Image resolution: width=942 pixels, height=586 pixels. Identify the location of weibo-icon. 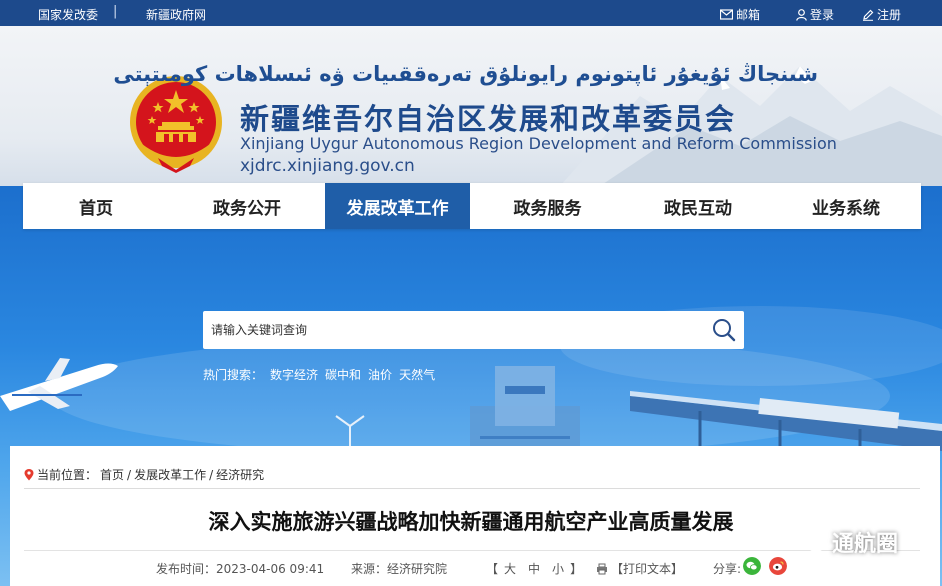
(778, 566).